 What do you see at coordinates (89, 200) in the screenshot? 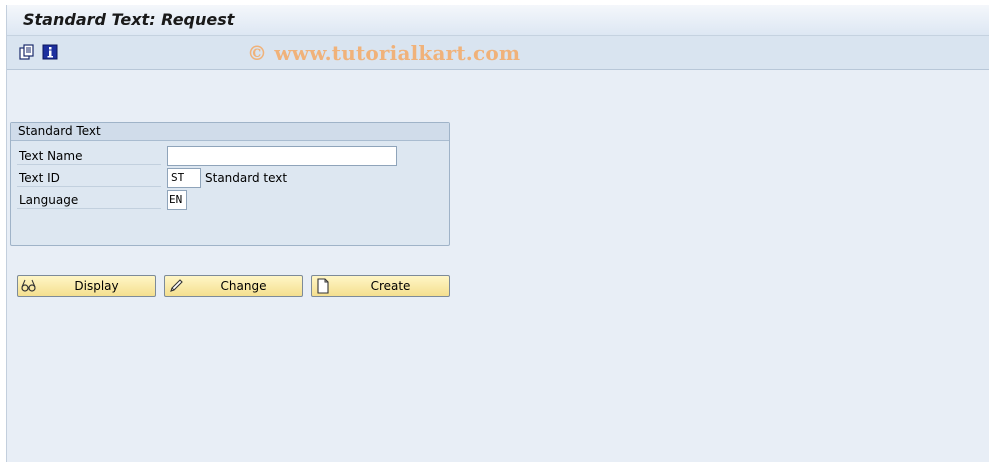
I see `language-label: Language` at bounding box center [89, 200].